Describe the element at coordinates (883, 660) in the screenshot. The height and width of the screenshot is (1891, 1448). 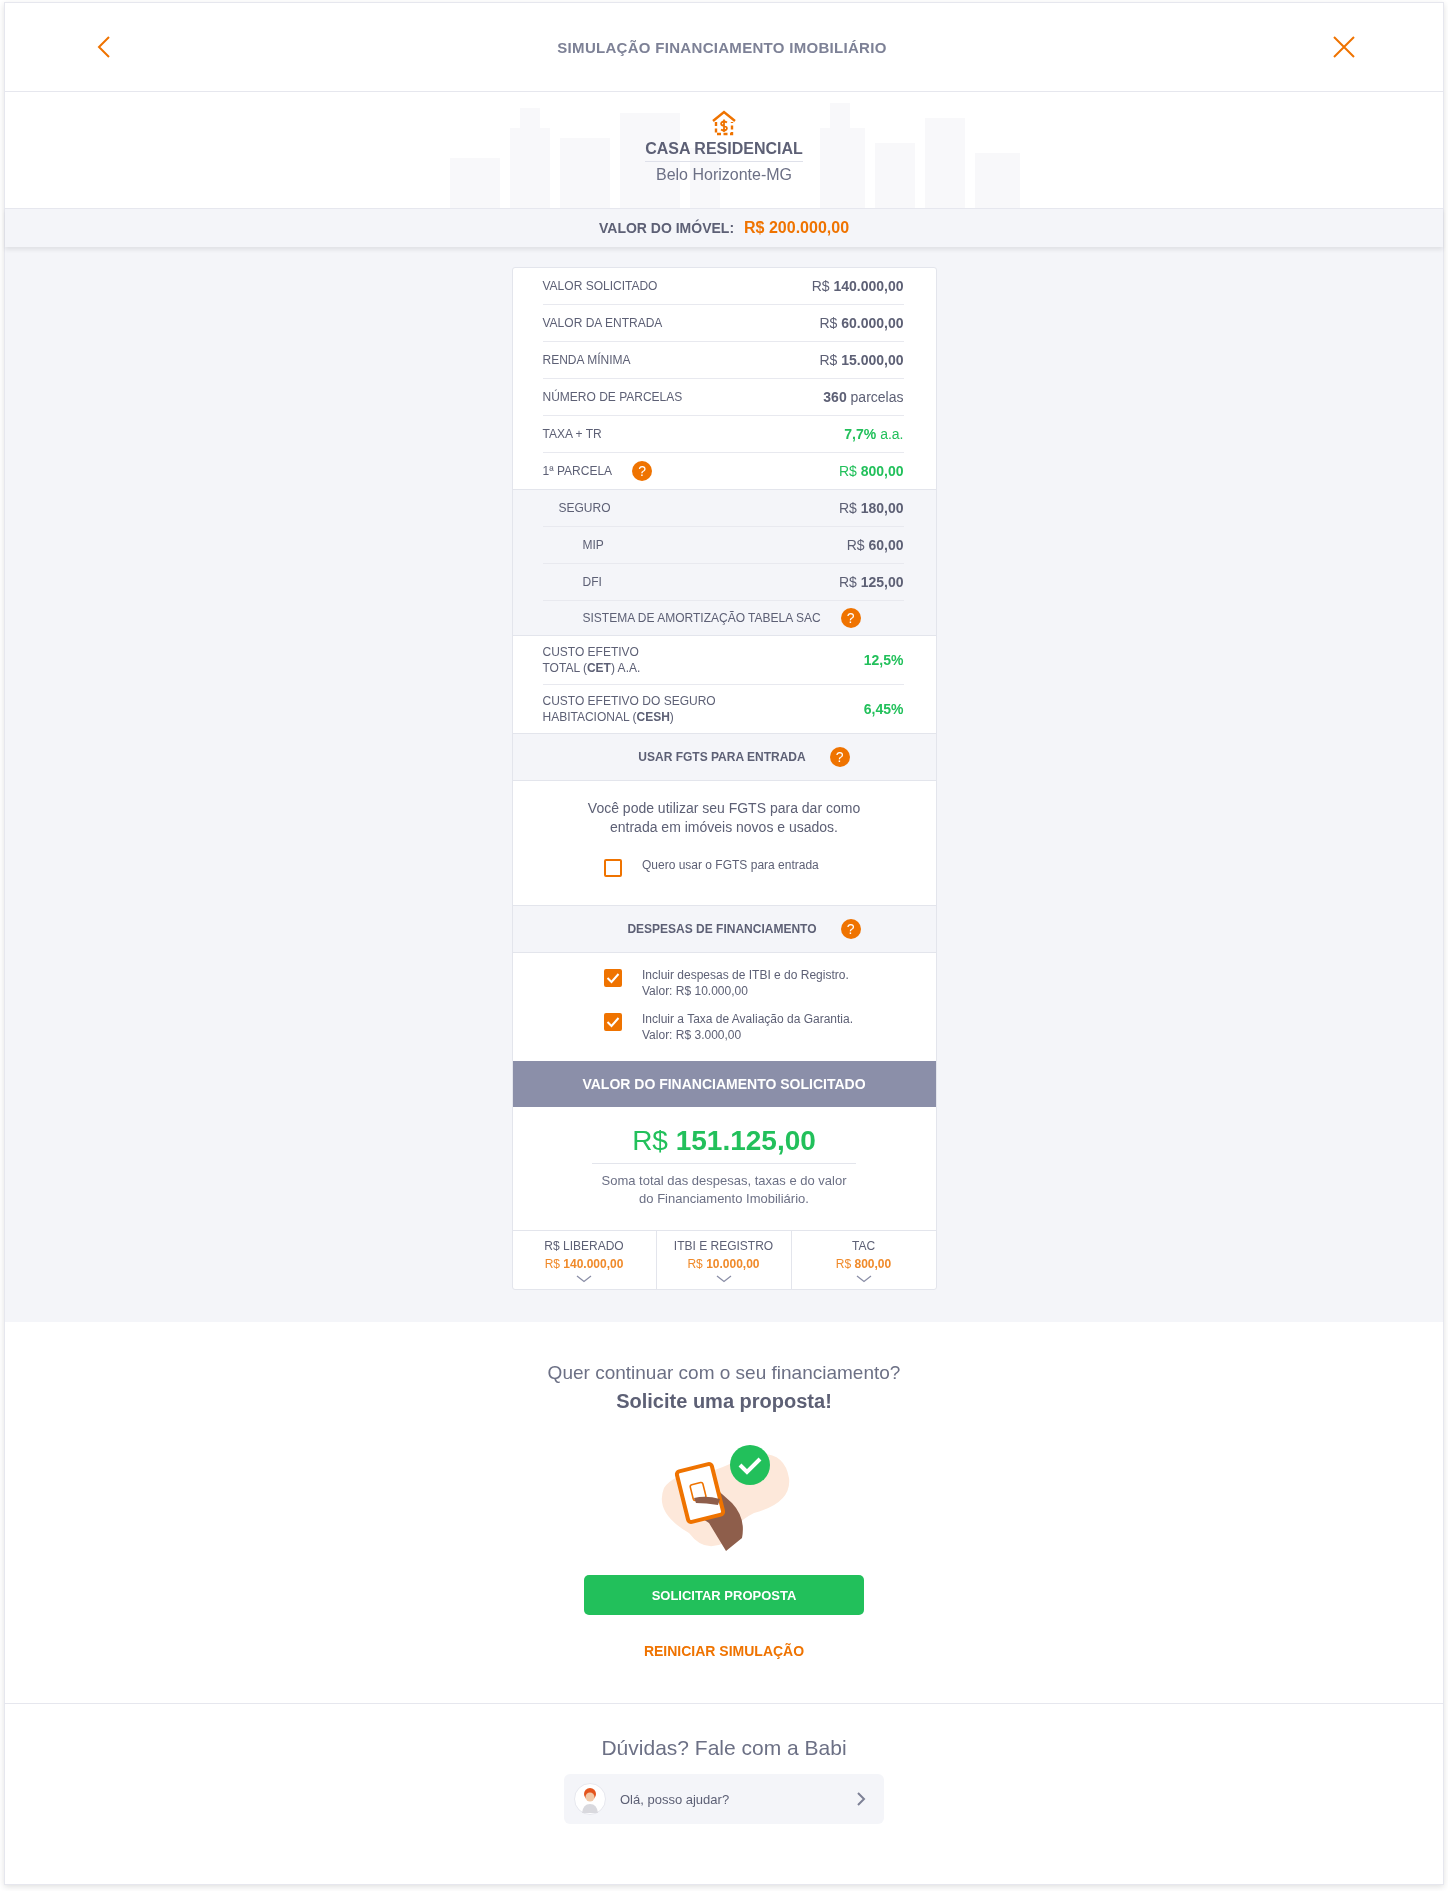
I see `row-value: 12,5%` at that location.